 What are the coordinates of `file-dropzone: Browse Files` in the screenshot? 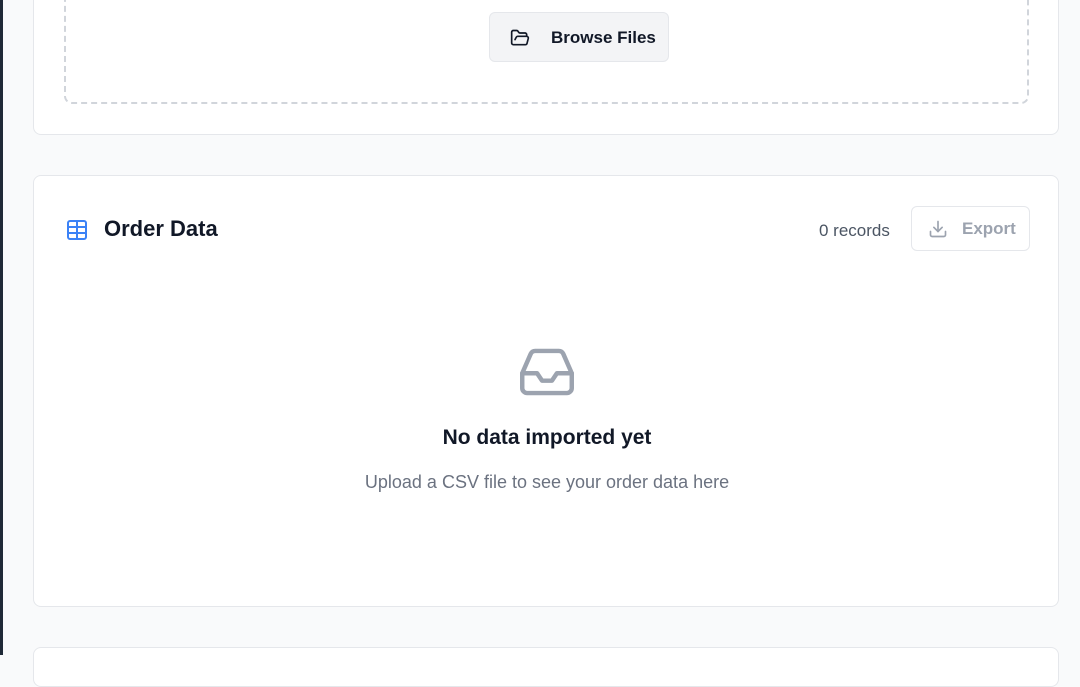 It's located at (546, 52).